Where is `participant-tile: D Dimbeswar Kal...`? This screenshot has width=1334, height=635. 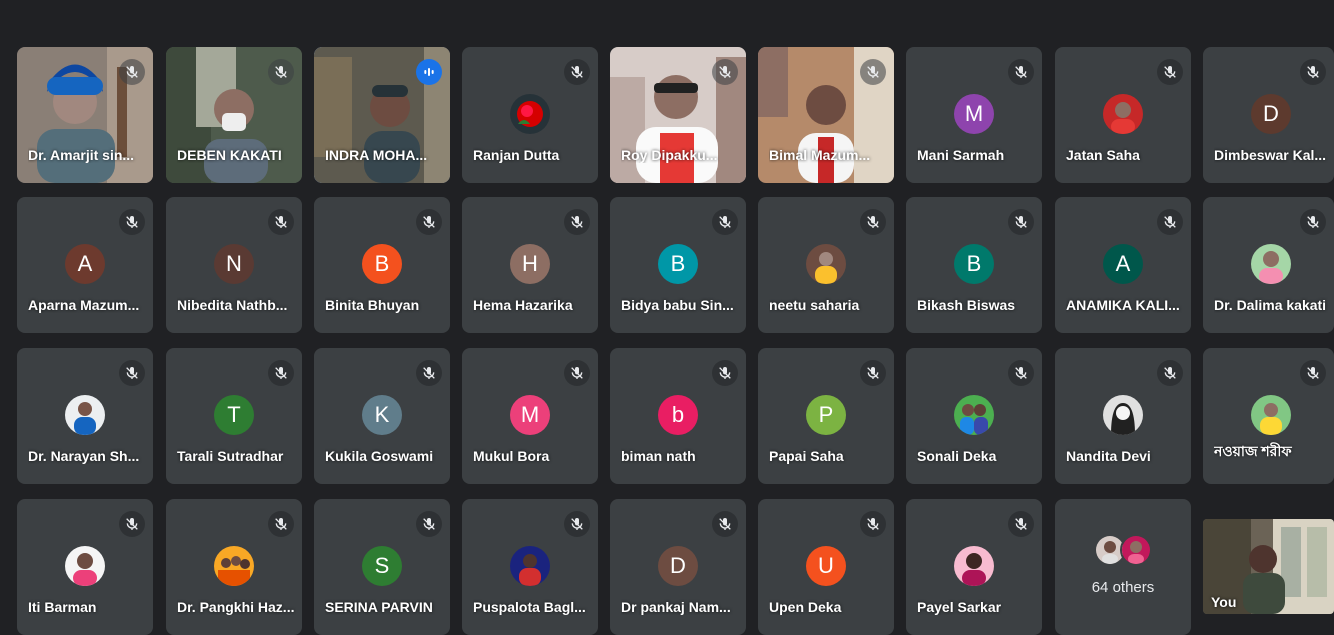
participant-tile: D Dimbeswar Kal... is located at coordinates (1268, 115).